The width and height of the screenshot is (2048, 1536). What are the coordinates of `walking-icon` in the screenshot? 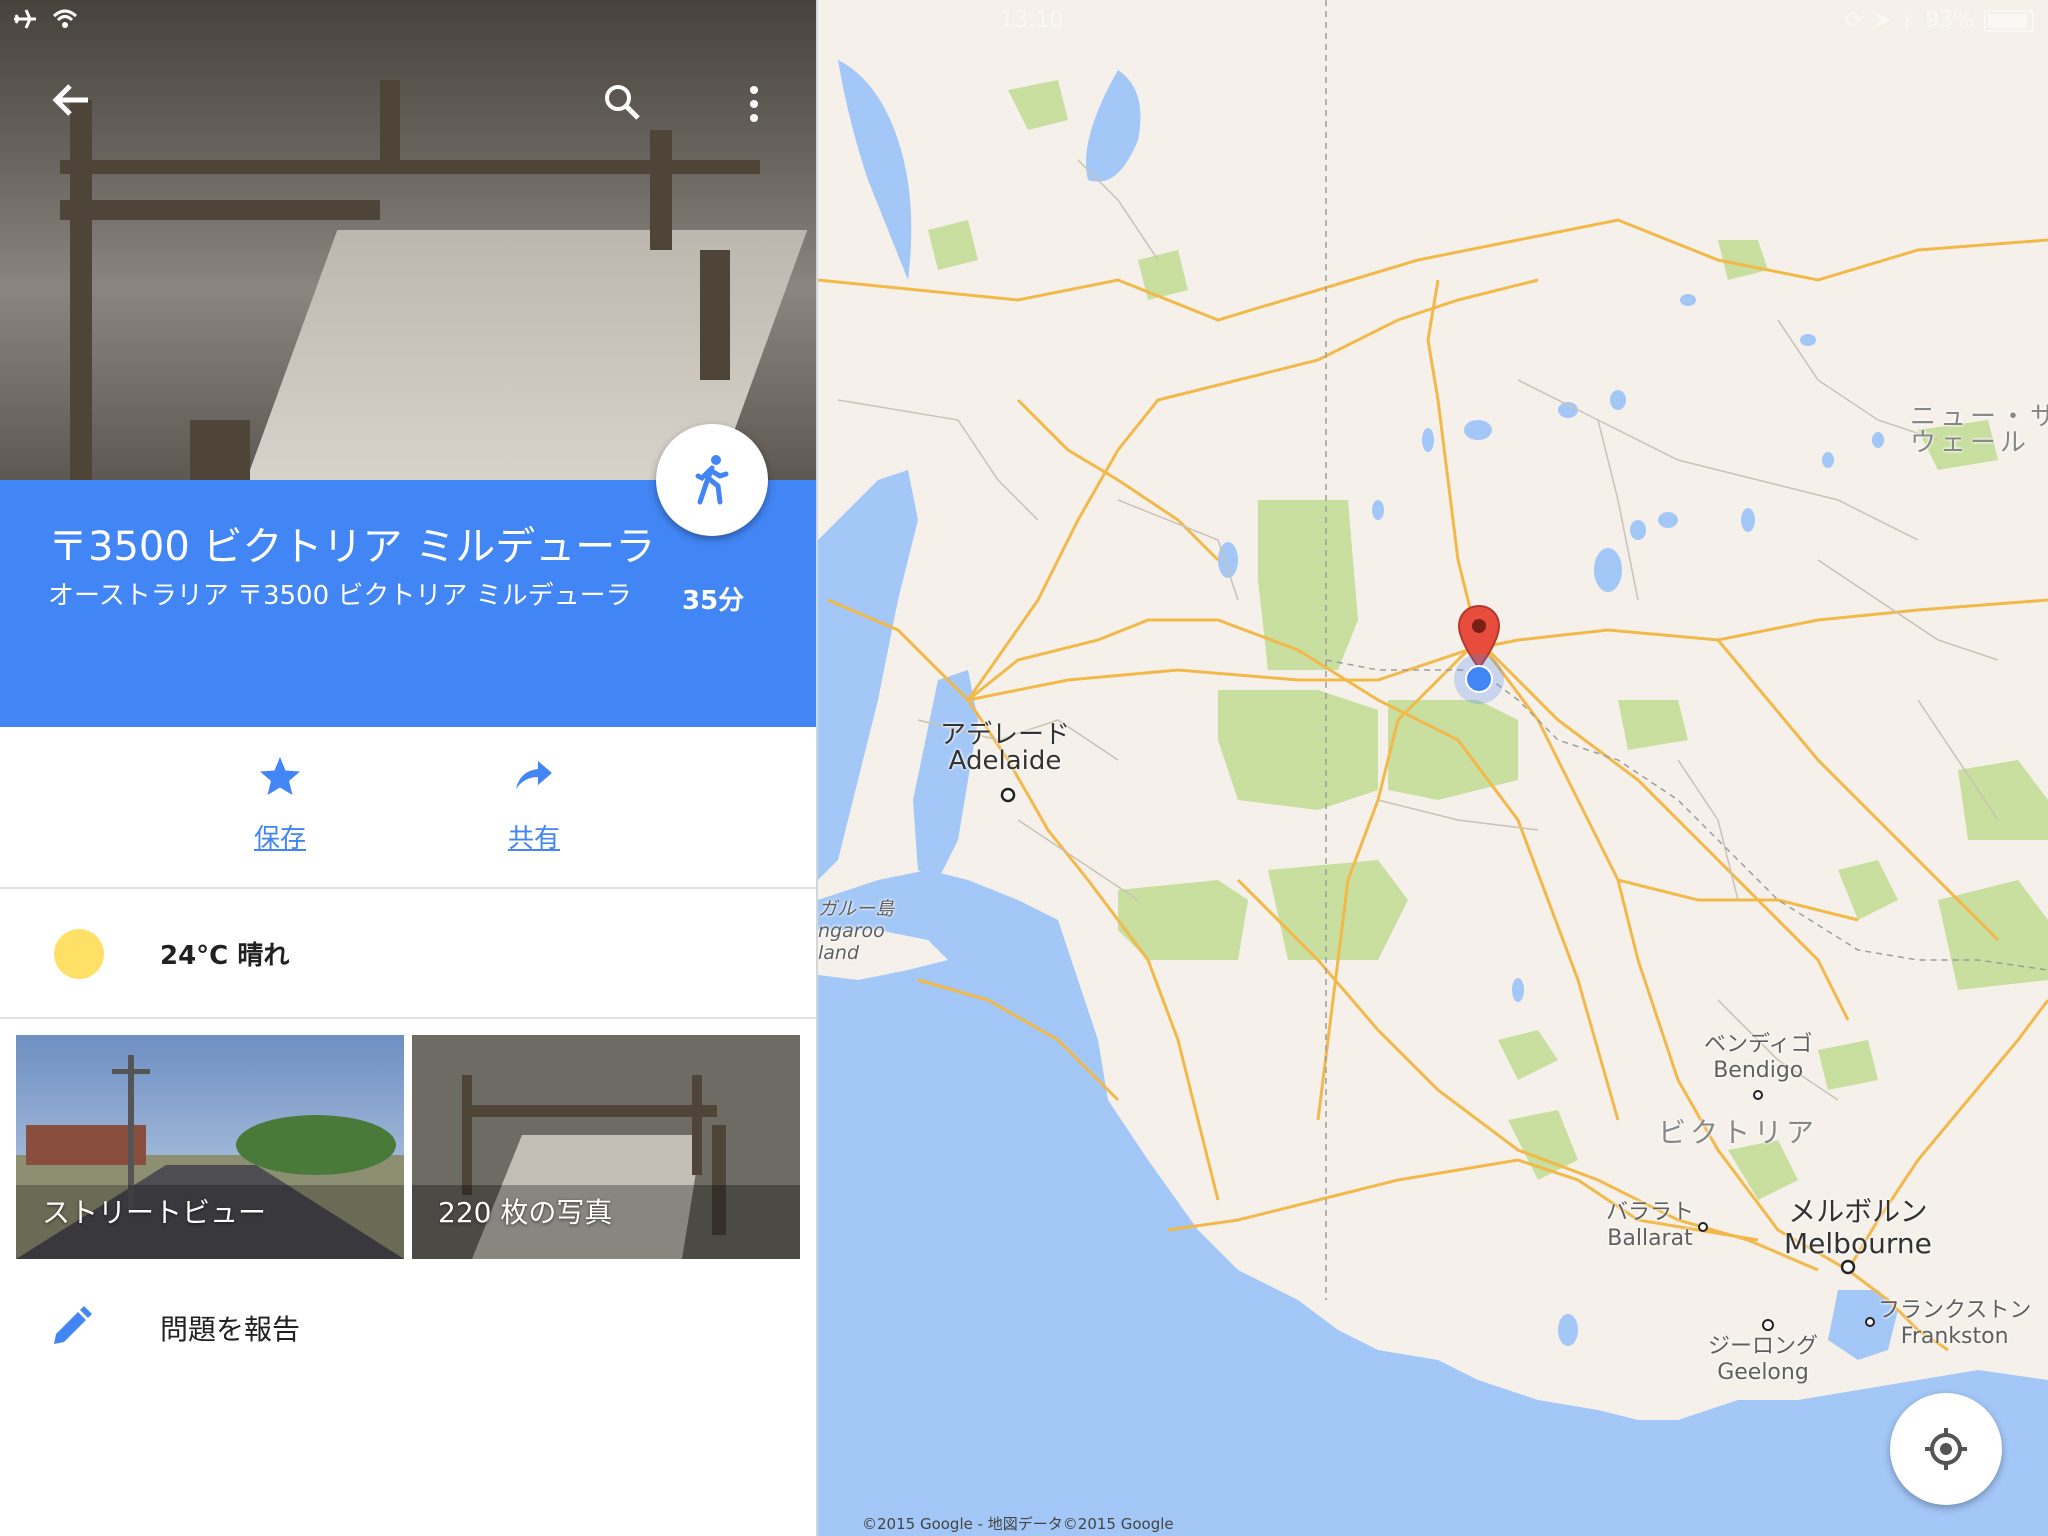 It's located at (712, 480).